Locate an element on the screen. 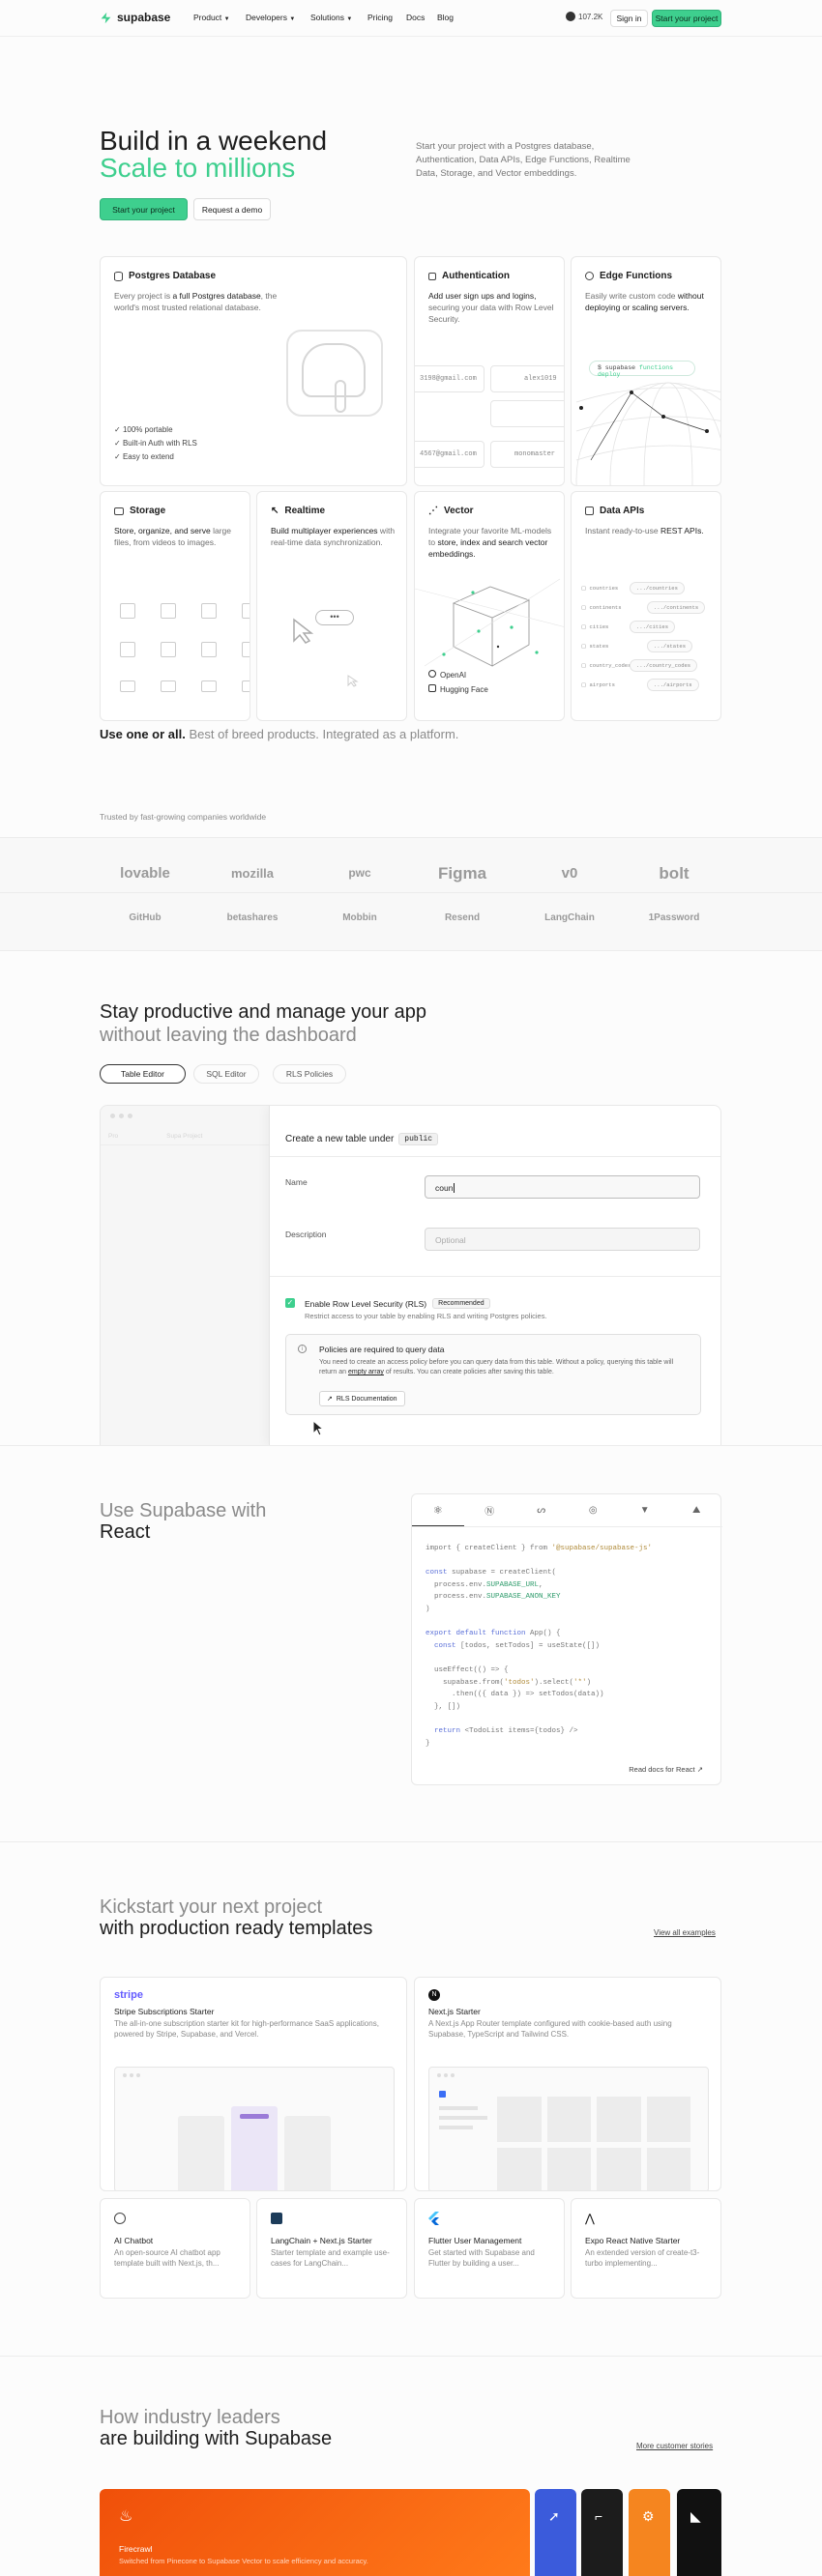 Image resolution: width=822 pixels, height=2576 pixels. rls-checkbox: ✓ is located at coordinates (290, 1303).